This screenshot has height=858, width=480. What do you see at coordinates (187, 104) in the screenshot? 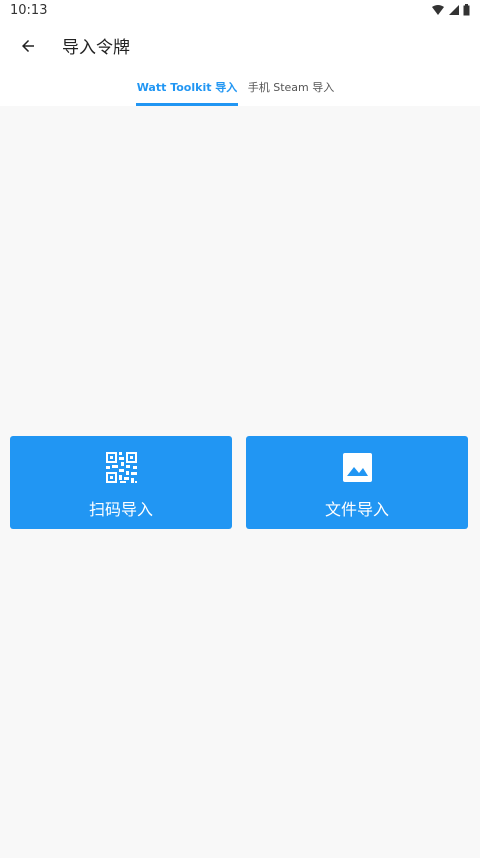
I see `tab-indicator` at bounding box center [187, 104].